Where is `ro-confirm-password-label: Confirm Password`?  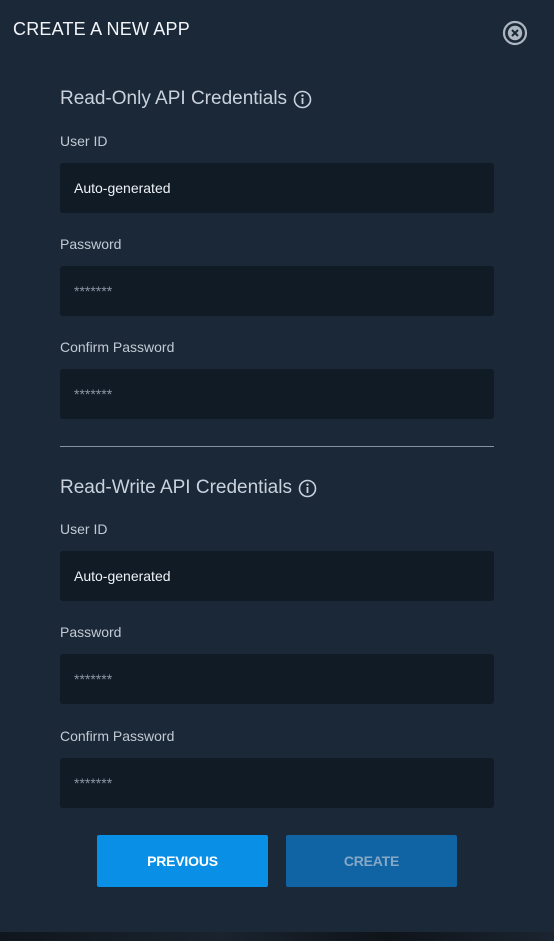 ro-confirm-password-label: Confirm Password is located at coordinates (117, 347).